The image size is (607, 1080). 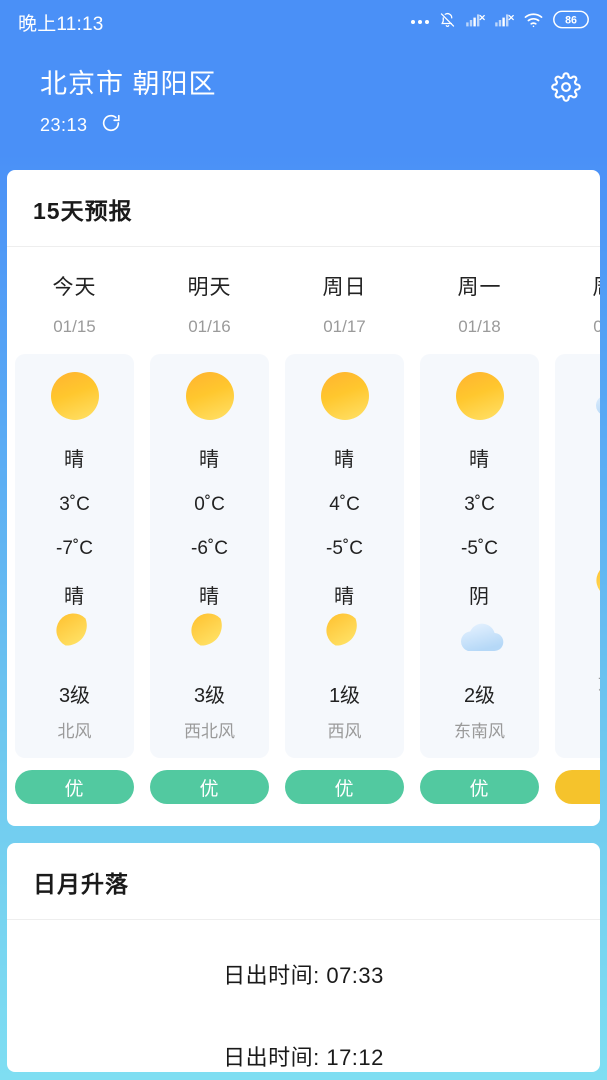 What do you see at coordinates (596, 326) in the screenshot?
I see `forecast-day-date: 01/19` at bounding box center [596, 326].